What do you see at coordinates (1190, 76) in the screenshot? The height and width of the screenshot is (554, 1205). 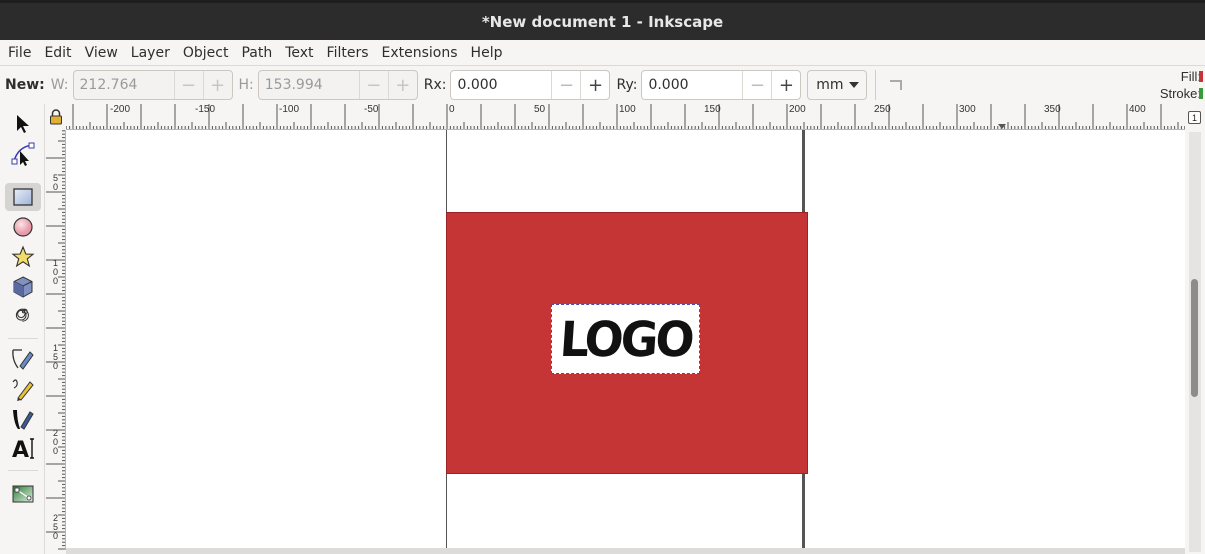 I see `fill-label: Fill:` at bounding box center [1190, 76].